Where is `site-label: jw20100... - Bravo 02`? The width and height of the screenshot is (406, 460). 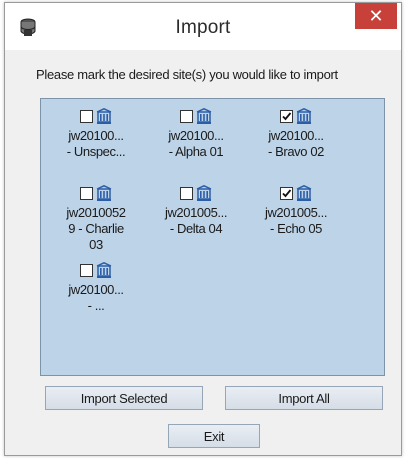 site-label: jw20100... - Bravo 02 is located at coordinates (296, 143).